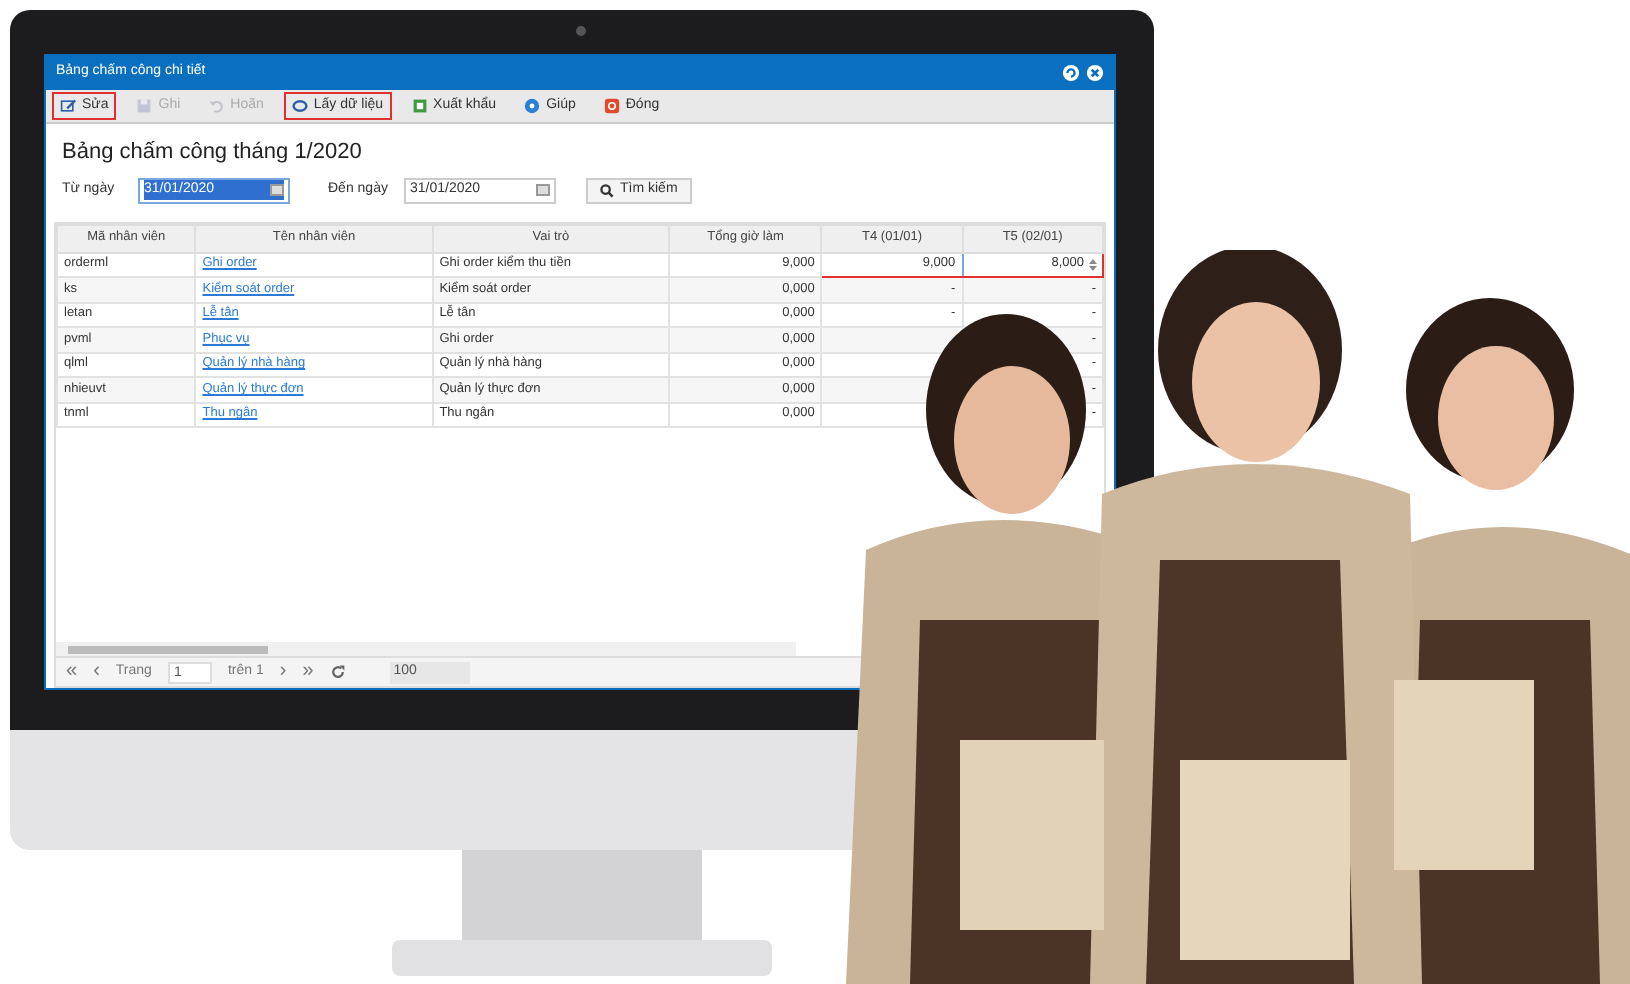  What do you see at coordinates (299, 106) in the screenshot?
I see `ring-icon` at bounding box center [299, 106].